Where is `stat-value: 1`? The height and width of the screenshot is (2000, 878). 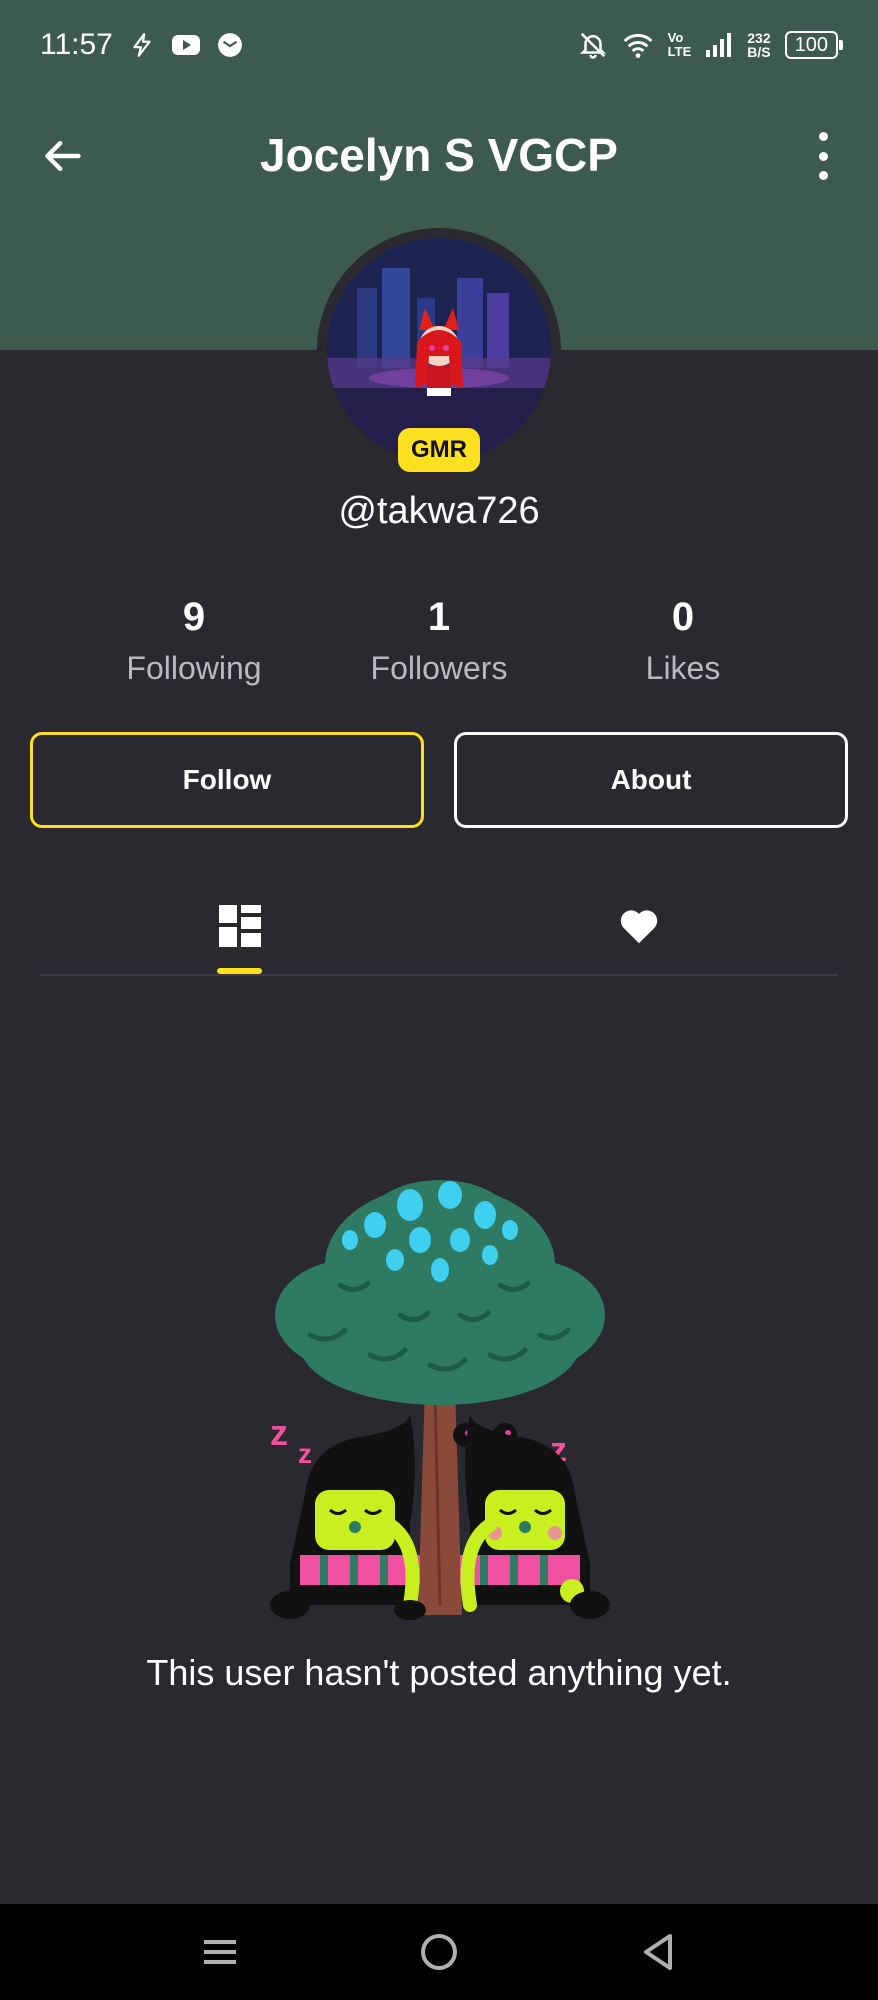
stat-value: 1 is located at coordinates (439, 617).